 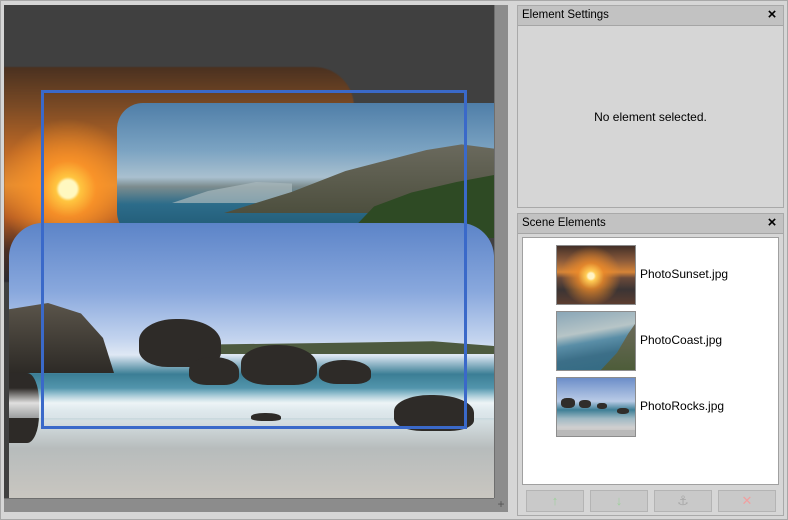 I want to click on scene-toolbar: ↑ ↓ ⚓ ✕, so click(x=650, y=501).